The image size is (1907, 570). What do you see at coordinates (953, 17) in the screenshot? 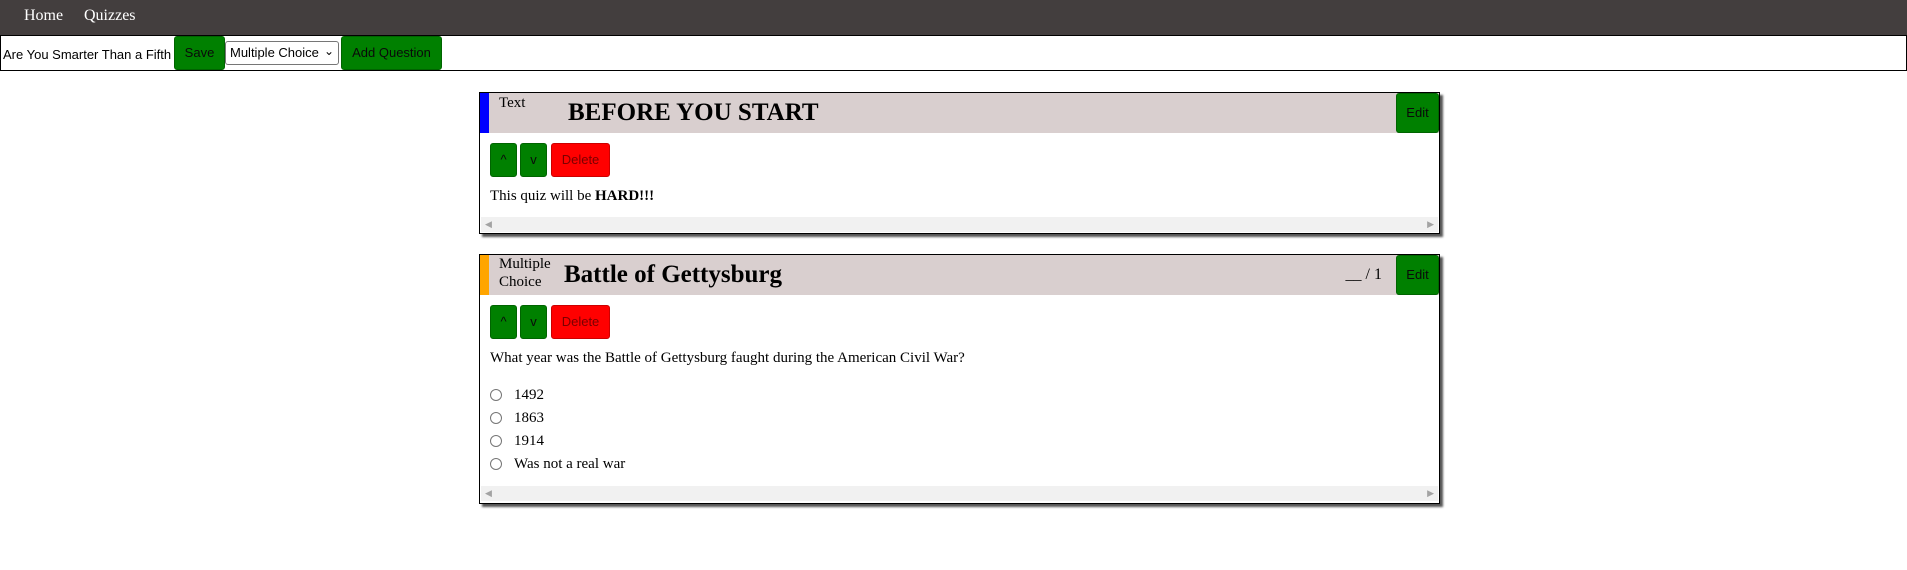
I see `top-navbar: Home Quizzes` at bounding box center [953, 17].